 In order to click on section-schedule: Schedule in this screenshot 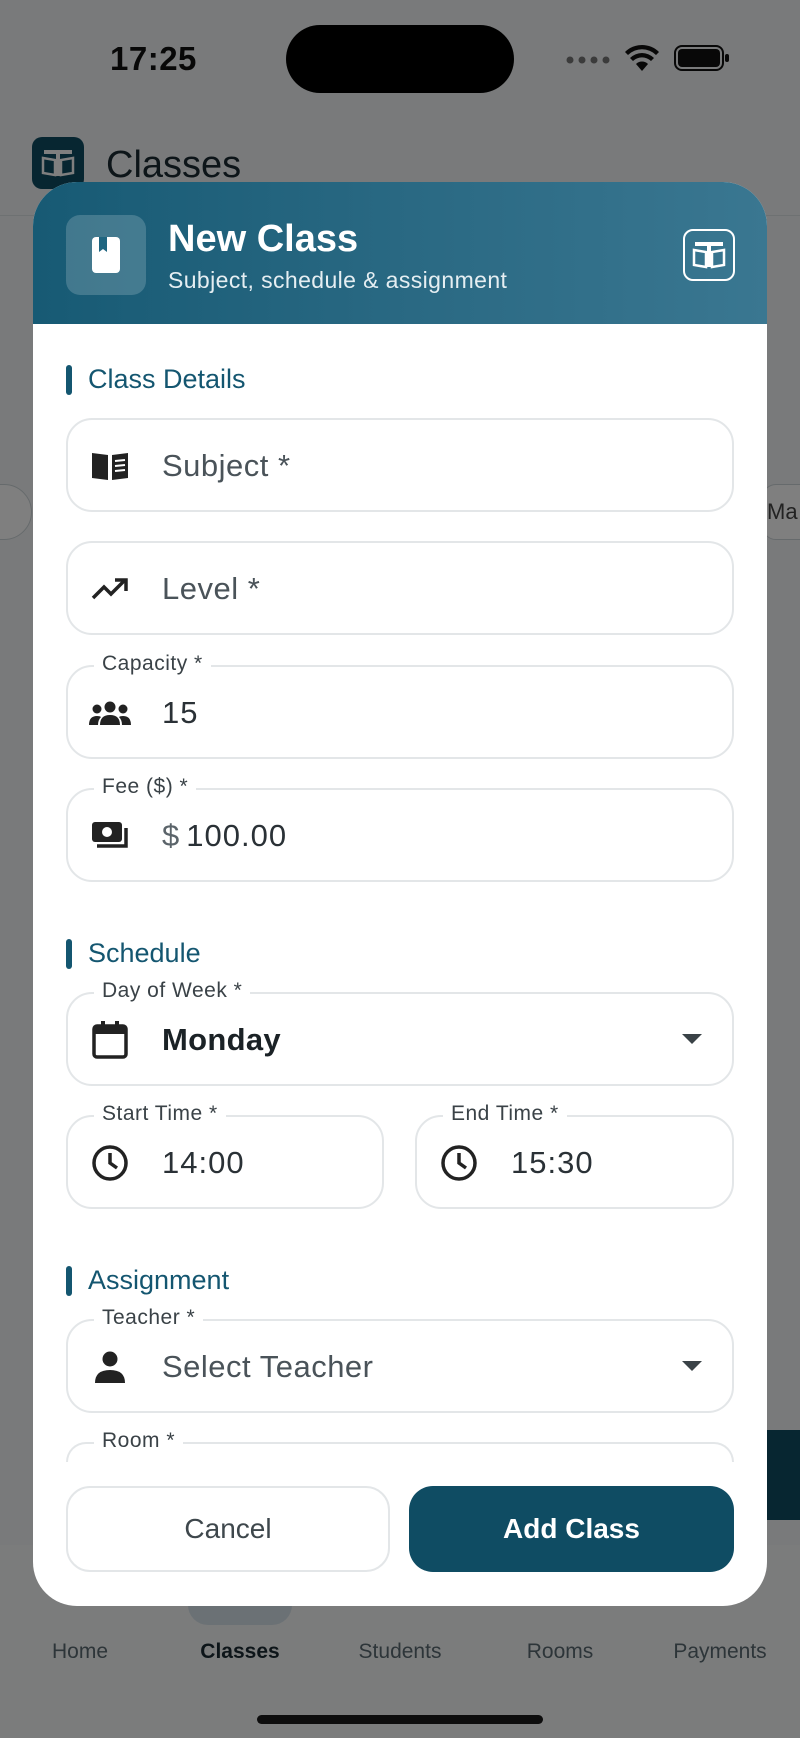, I will do `click(133, 953)`.